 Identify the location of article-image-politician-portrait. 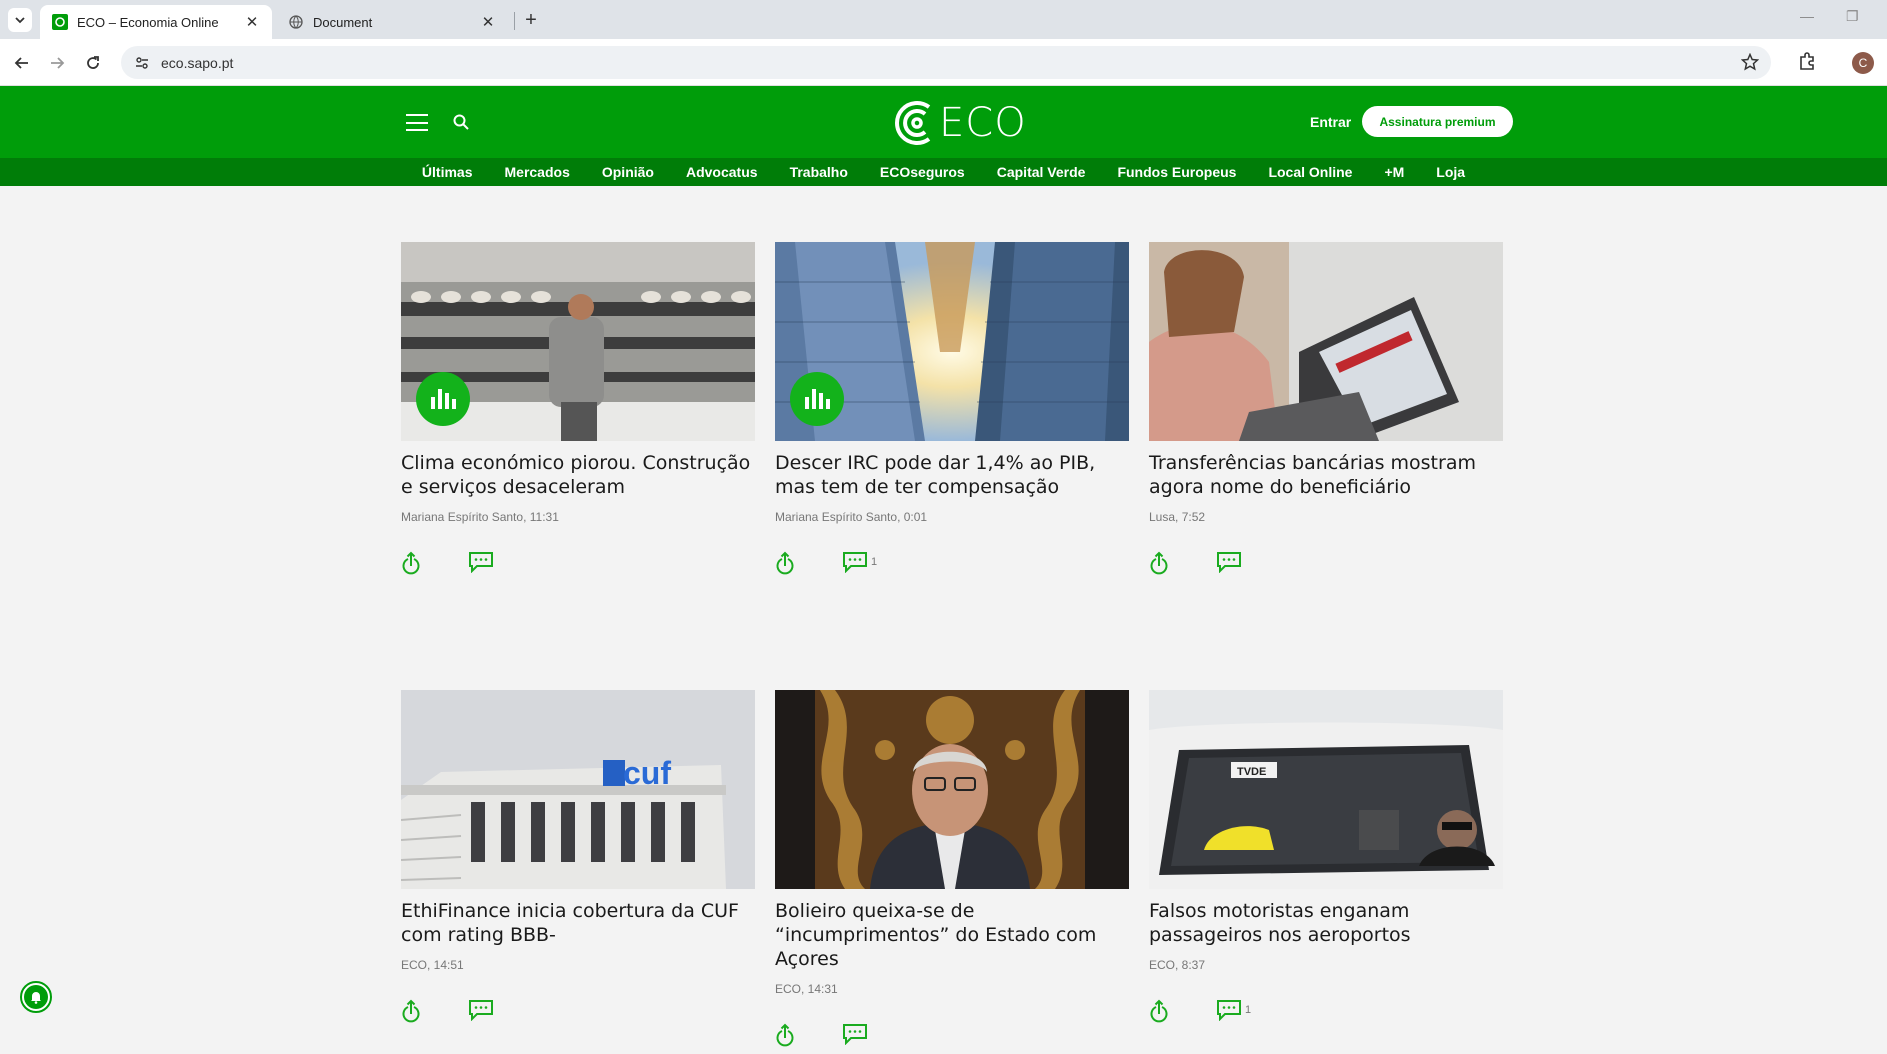
(952, 789).